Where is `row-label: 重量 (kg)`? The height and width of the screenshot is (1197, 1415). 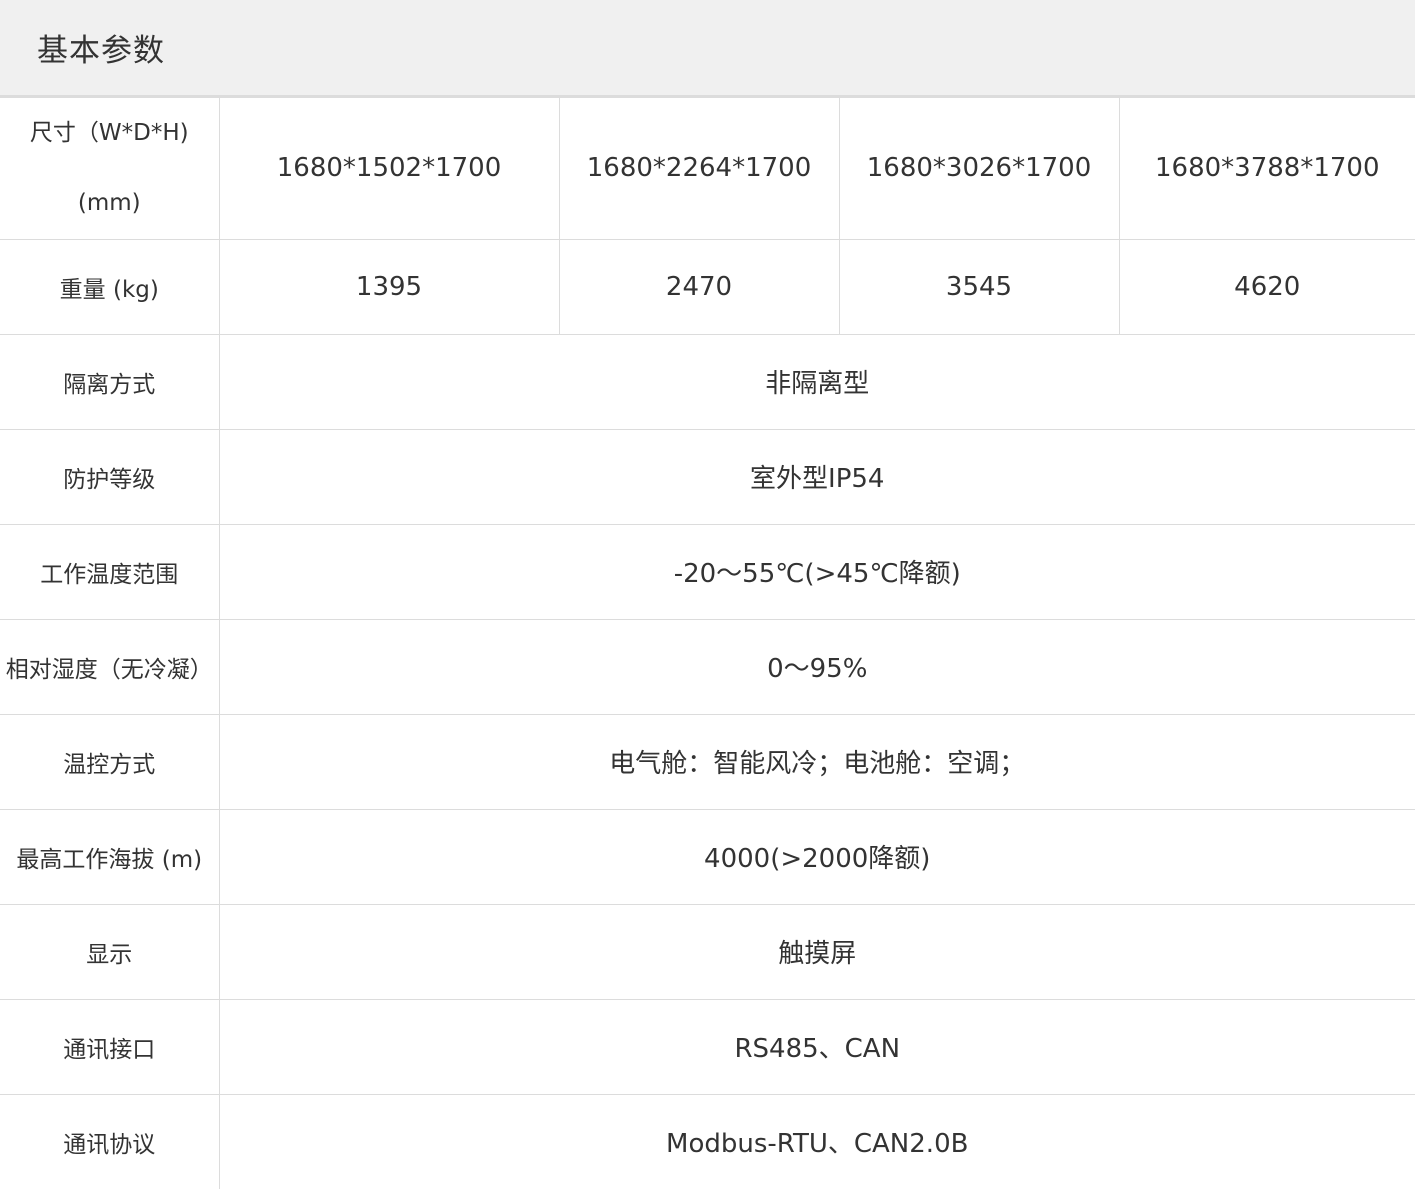 row-label: 重量 (kg) is located at coordinates (110, 286).